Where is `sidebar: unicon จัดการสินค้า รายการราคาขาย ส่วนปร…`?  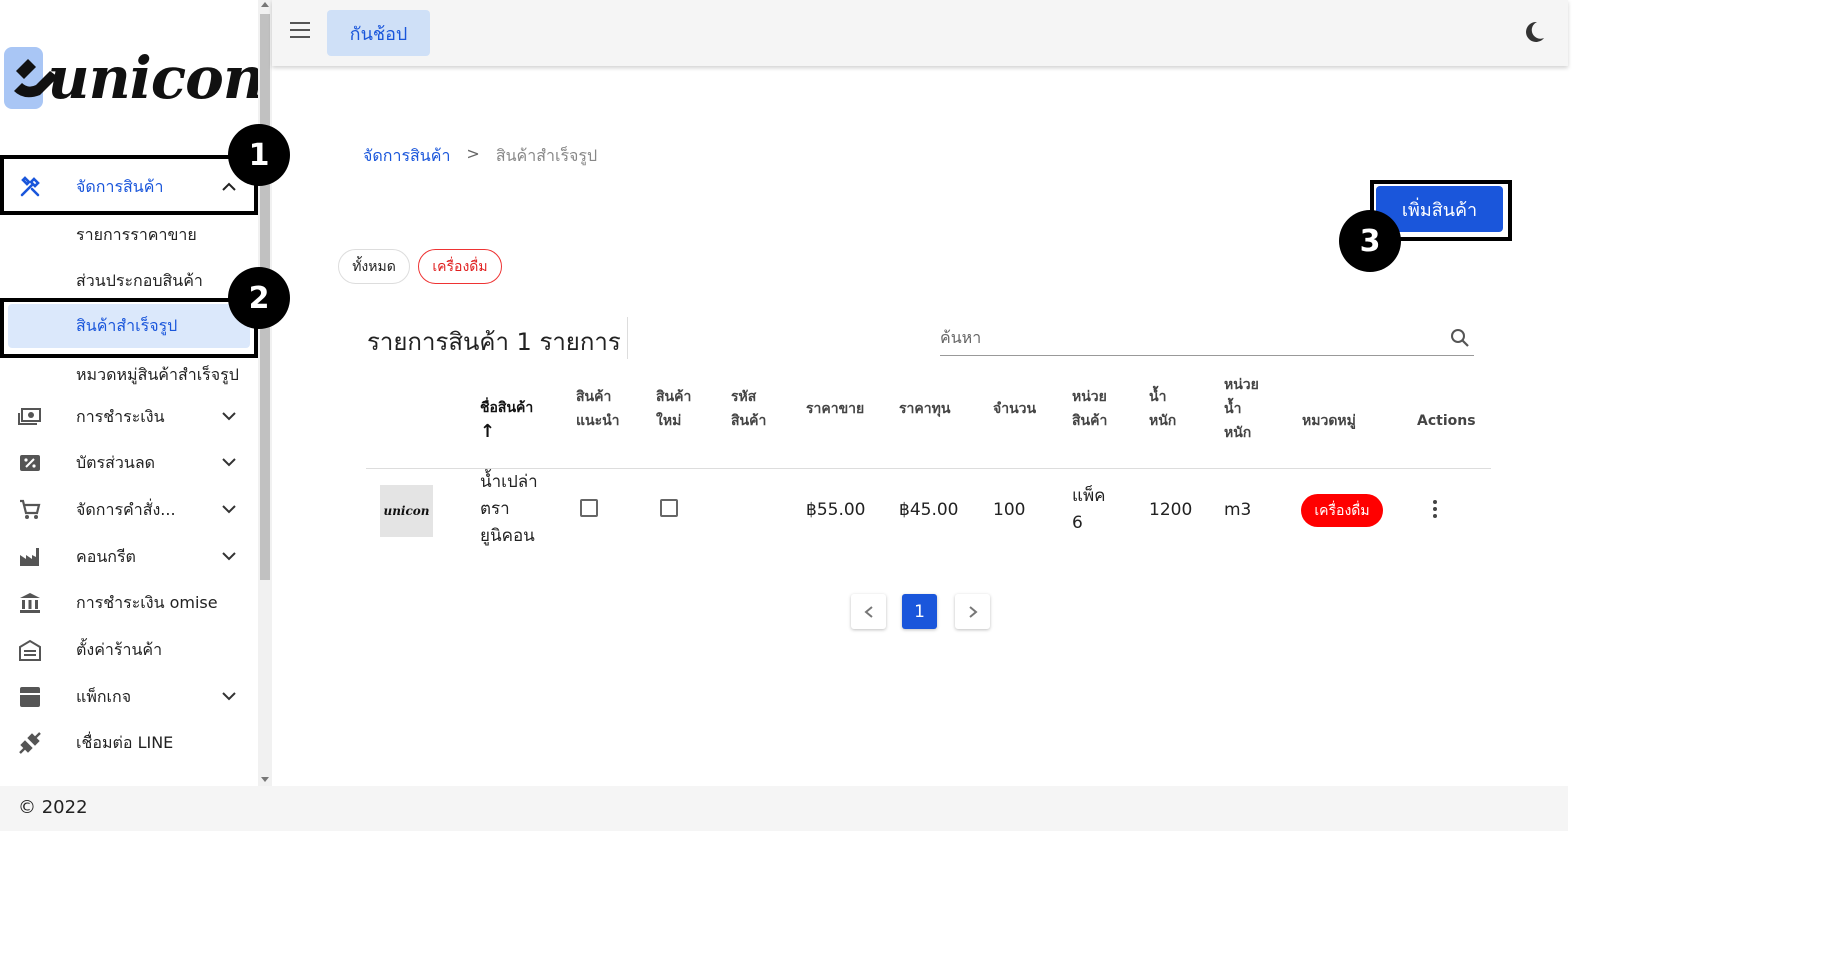 sidebar: unicon จัดการสินค้า รายการราคาขาย ส่วนปร… is located at coordinates (130, 393).